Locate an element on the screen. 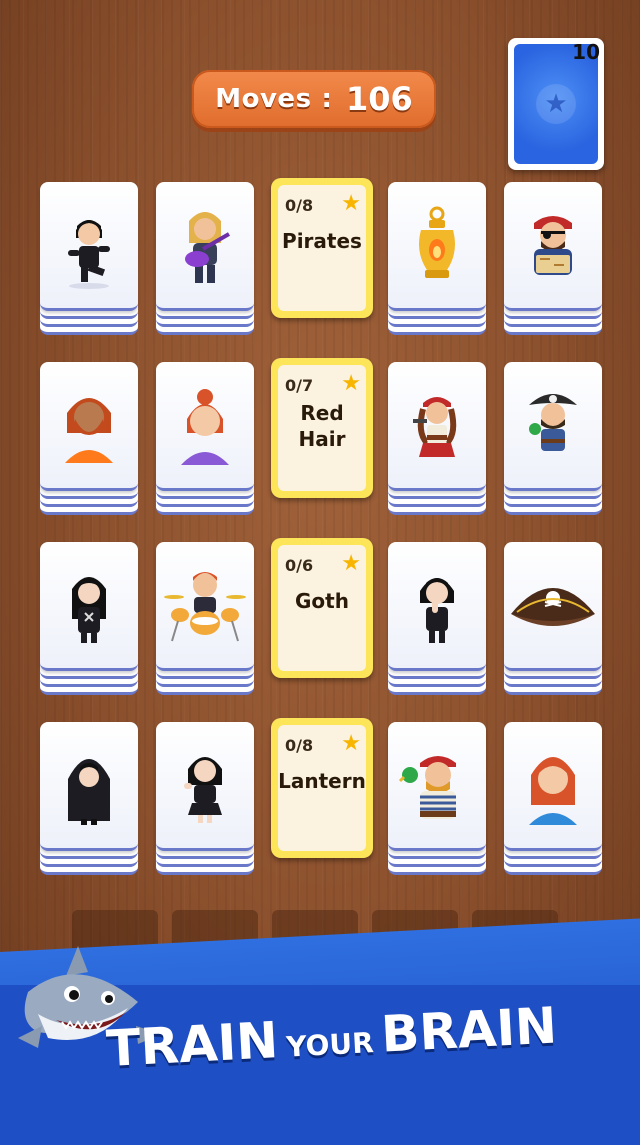 The image size is (640, 1145). guitarist-icon is located at coordinates (205, 246).